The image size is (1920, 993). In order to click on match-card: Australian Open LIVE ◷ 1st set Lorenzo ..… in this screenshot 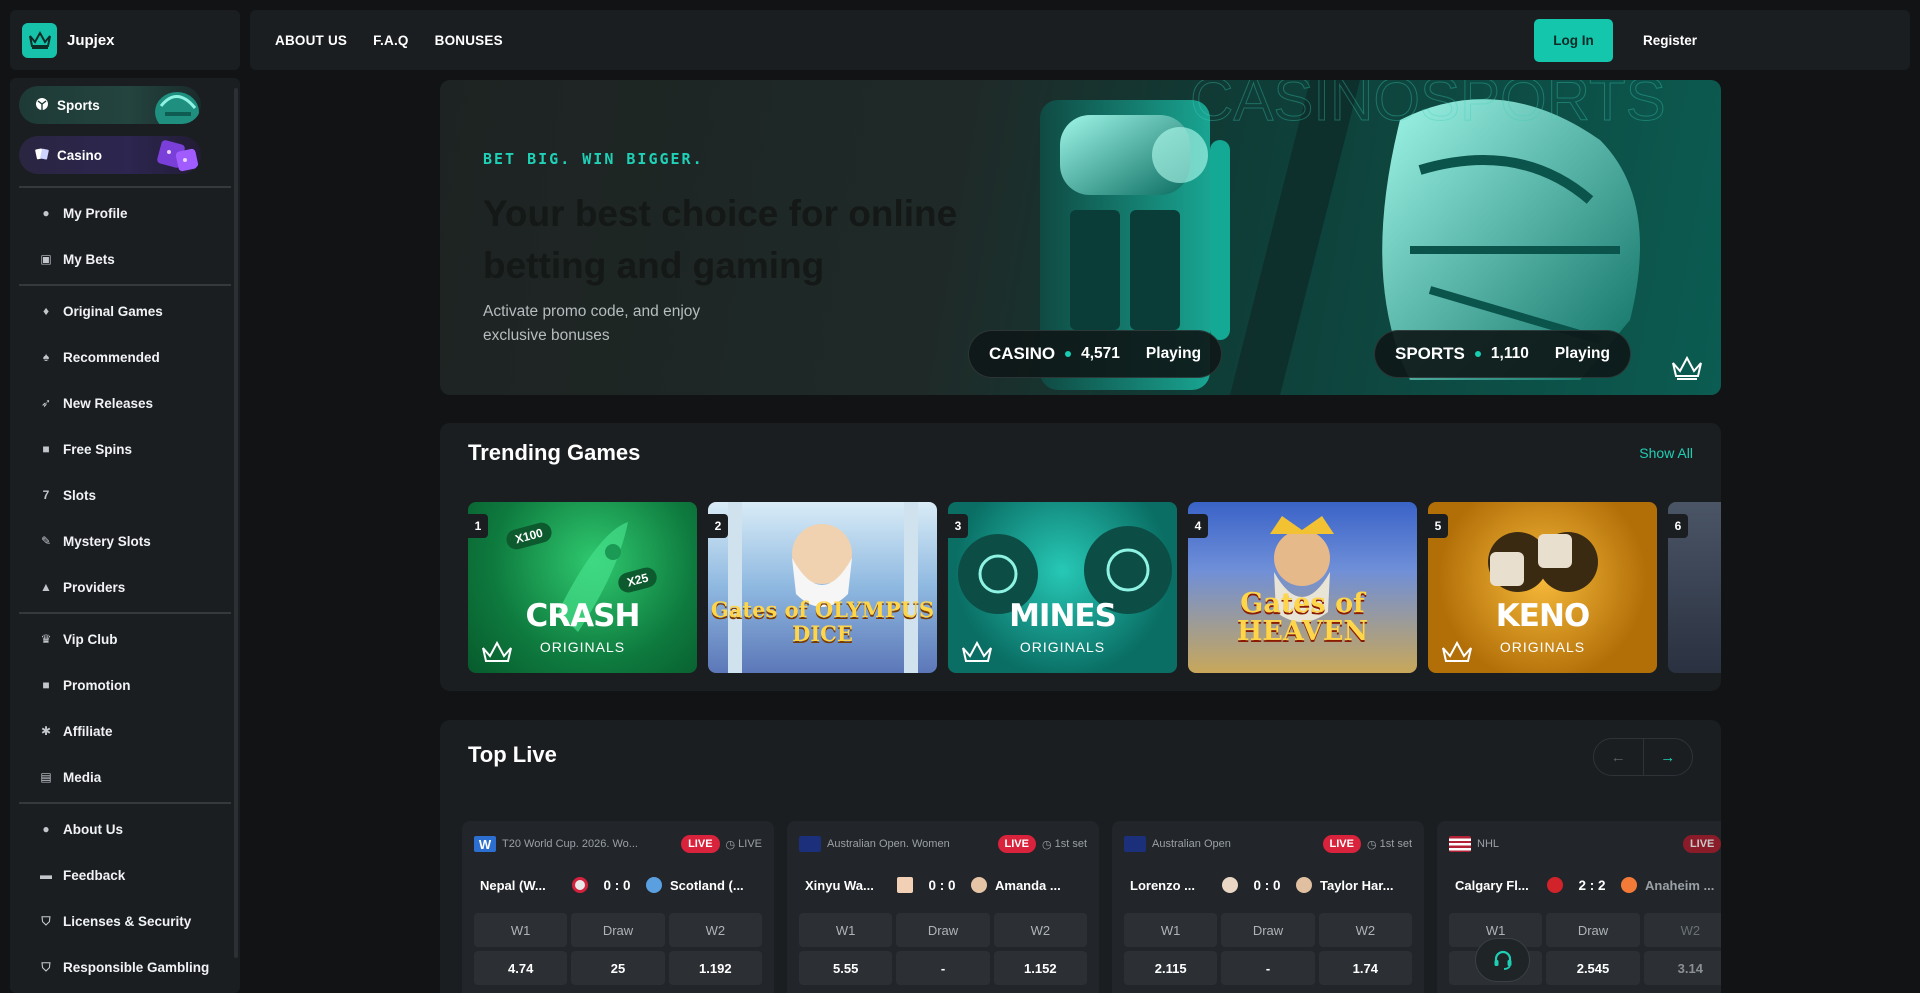, I will do `click(1268, 907)`.